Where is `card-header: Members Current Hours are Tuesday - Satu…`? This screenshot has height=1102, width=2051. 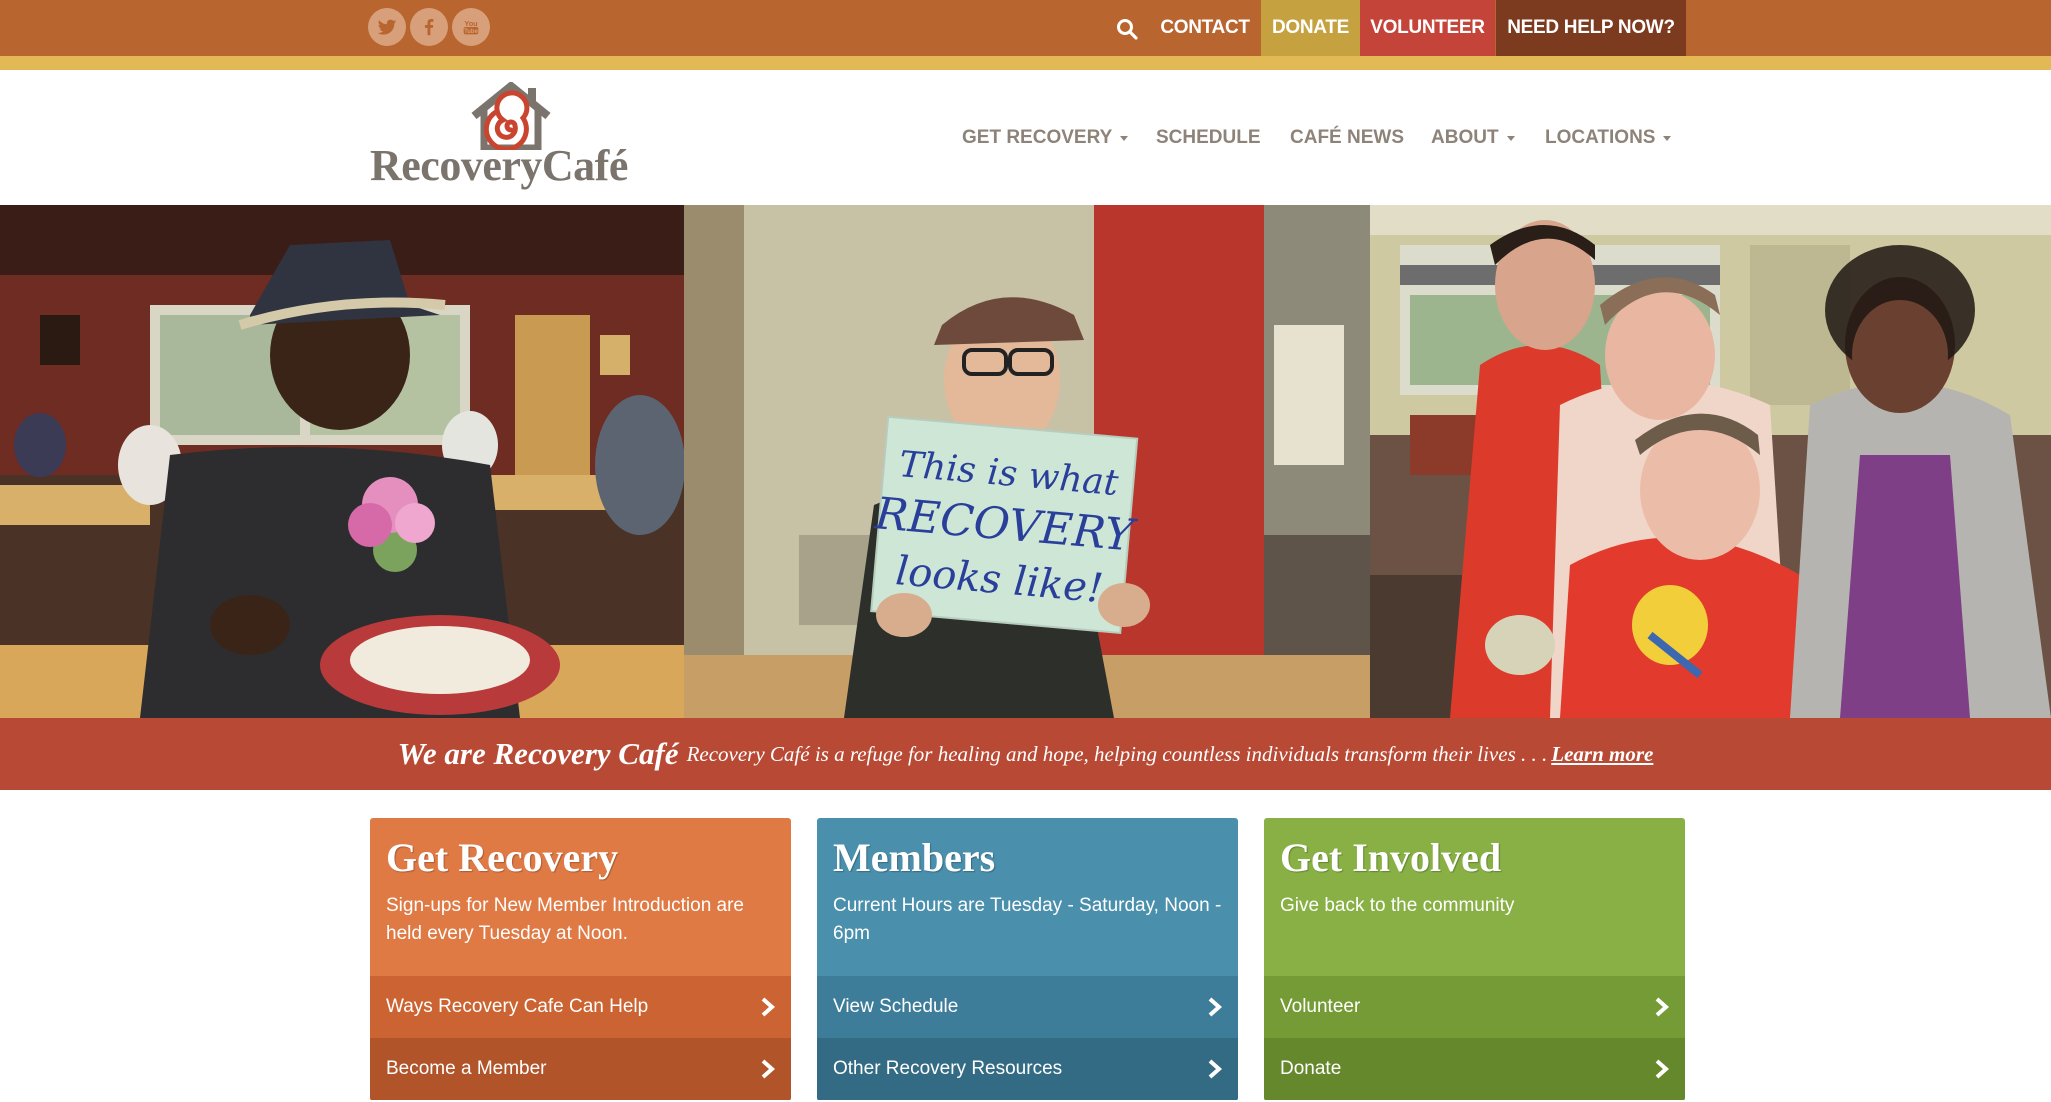
card-header: Members Current Hours are Tuesday - Satu… is located at coordinates (1027, 897).